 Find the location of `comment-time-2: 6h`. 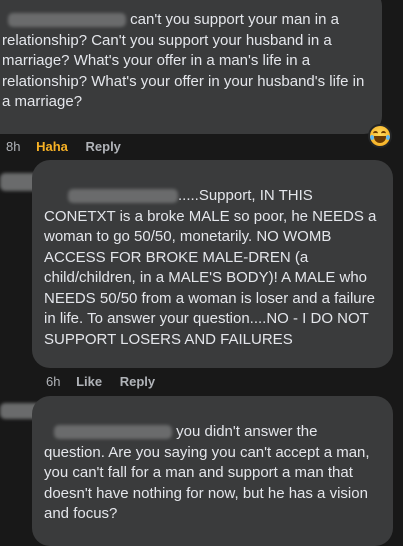

comment-time-2: 6h is located at coordinates (53, 381).